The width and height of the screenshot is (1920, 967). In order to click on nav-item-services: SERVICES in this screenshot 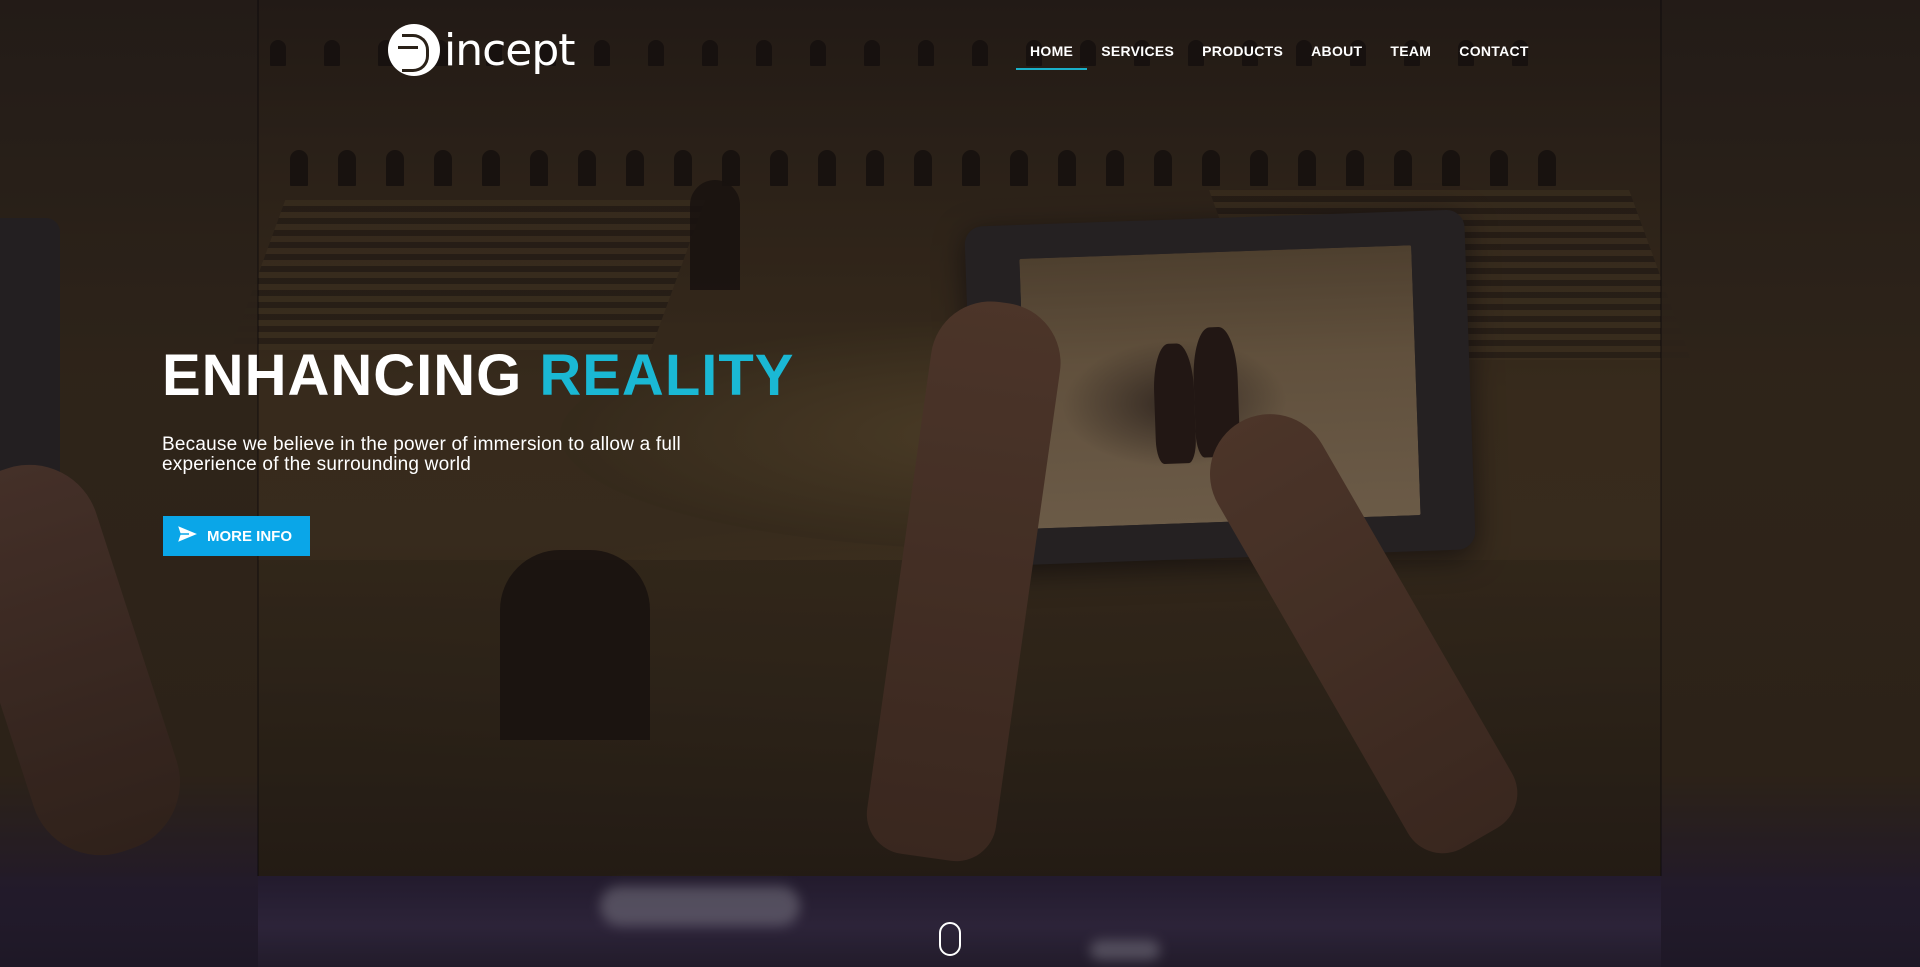, I will do `click(1137, 55)`.